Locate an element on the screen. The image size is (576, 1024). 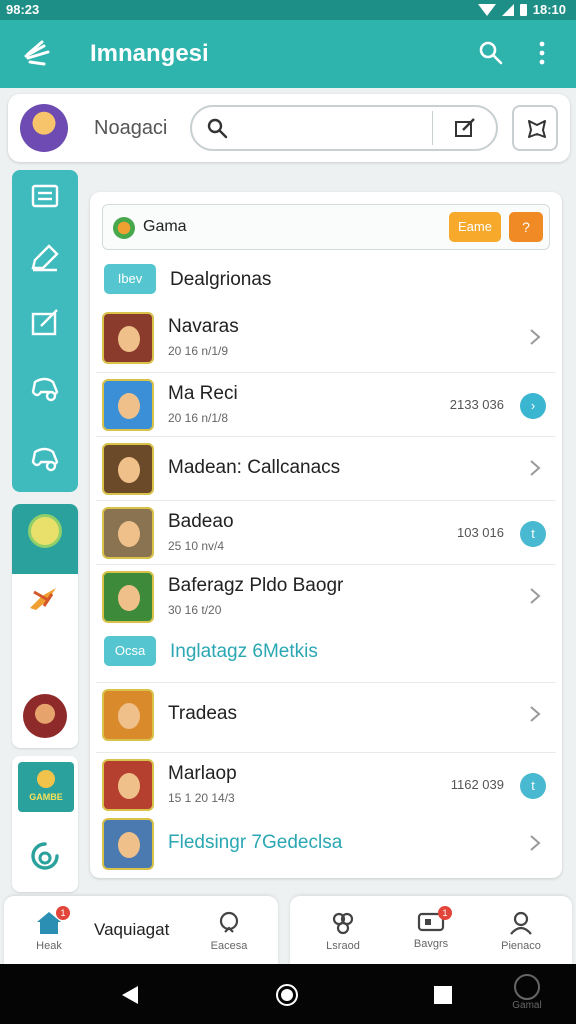
profile-name: Noagaci is located at coordinates (131, 128).